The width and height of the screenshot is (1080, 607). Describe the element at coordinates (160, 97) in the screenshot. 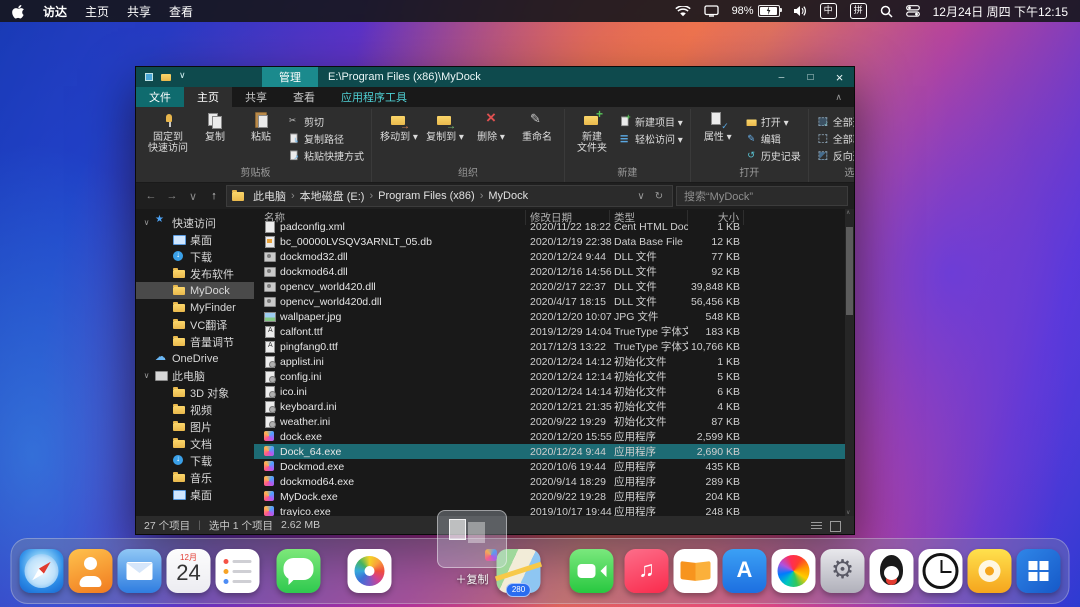

I see `ribbon-tab-file: 文件` at that location.